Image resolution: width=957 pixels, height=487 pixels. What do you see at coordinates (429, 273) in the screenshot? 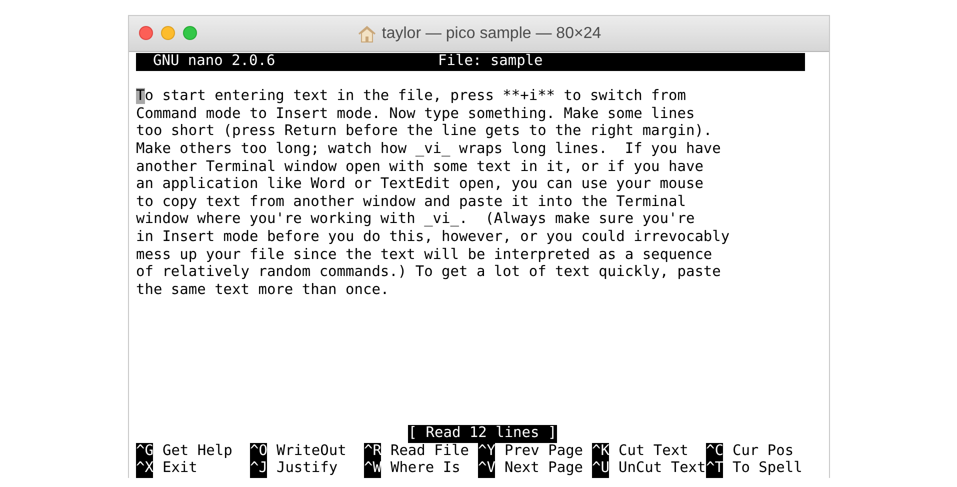
I see `text-line: of relatively random commands.) To get a lot of text quickly, paste` at bounding box center [429, 273].